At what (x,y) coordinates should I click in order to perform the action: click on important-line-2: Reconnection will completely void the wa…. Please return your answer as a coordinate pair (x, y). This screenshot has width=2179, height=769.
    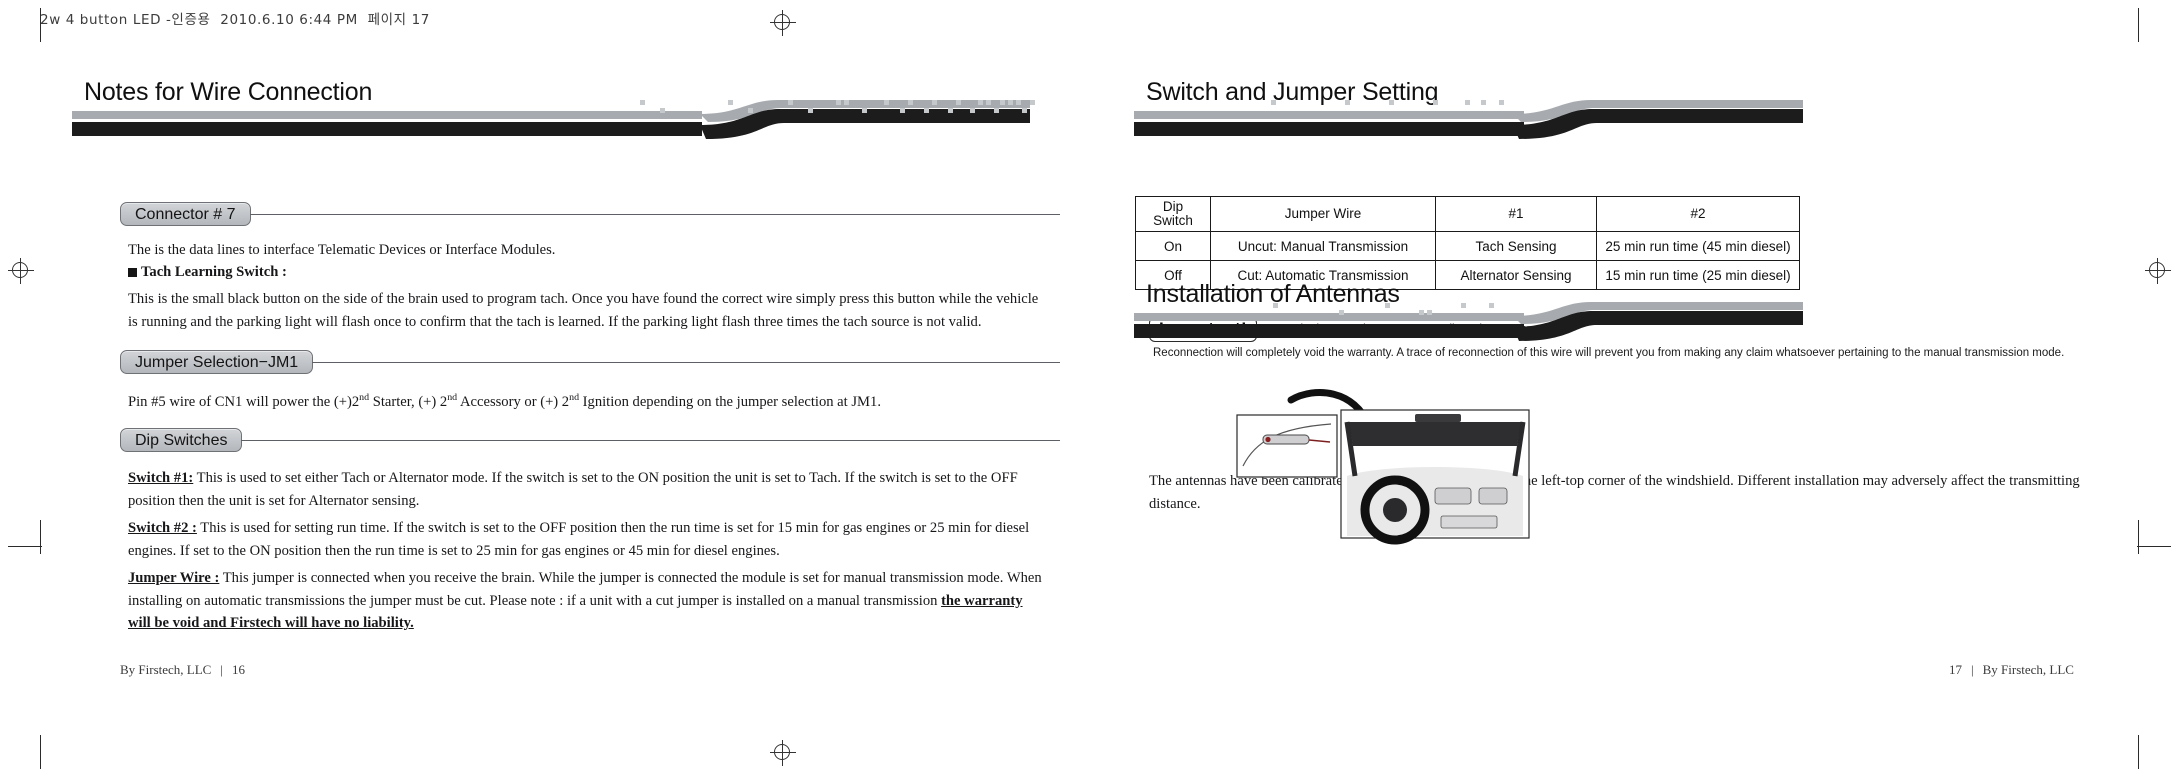
    Looking at the image, I should click on (1609, 353).